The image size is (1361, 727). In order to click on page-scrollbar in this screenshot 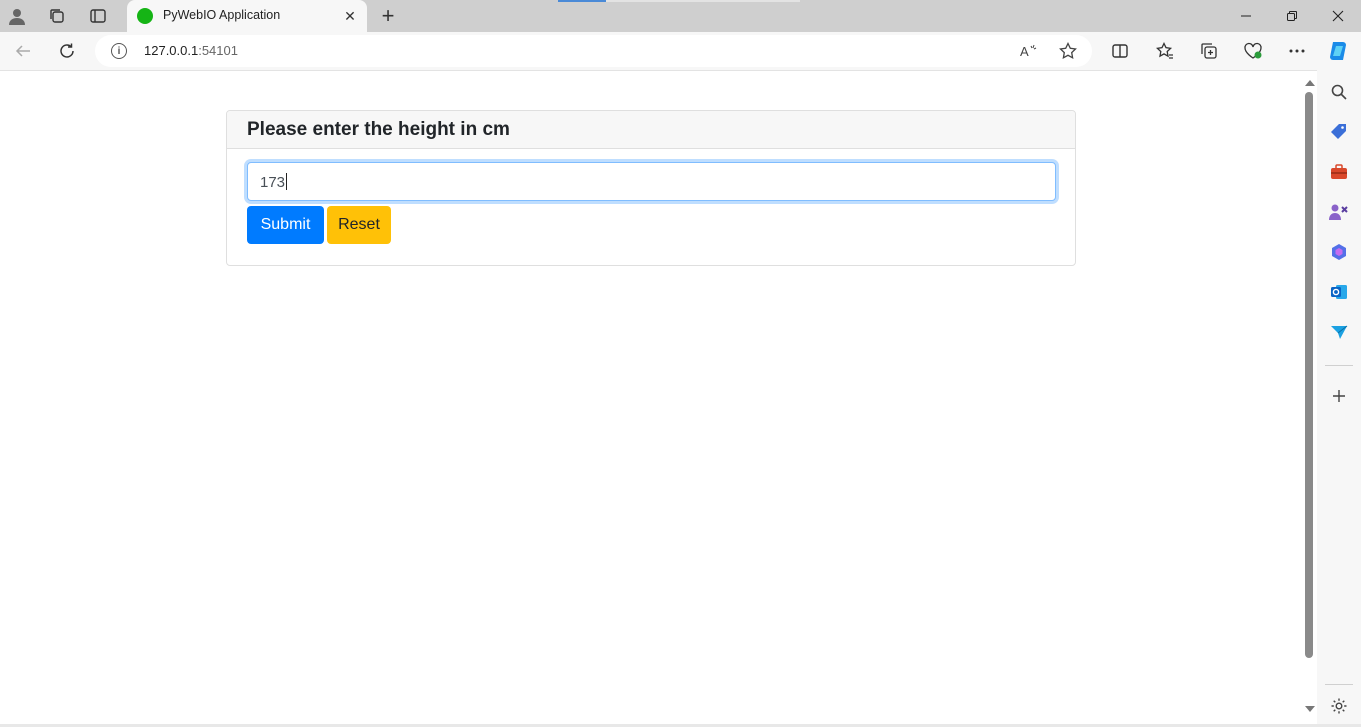, I will do `click(1309, 394)`.